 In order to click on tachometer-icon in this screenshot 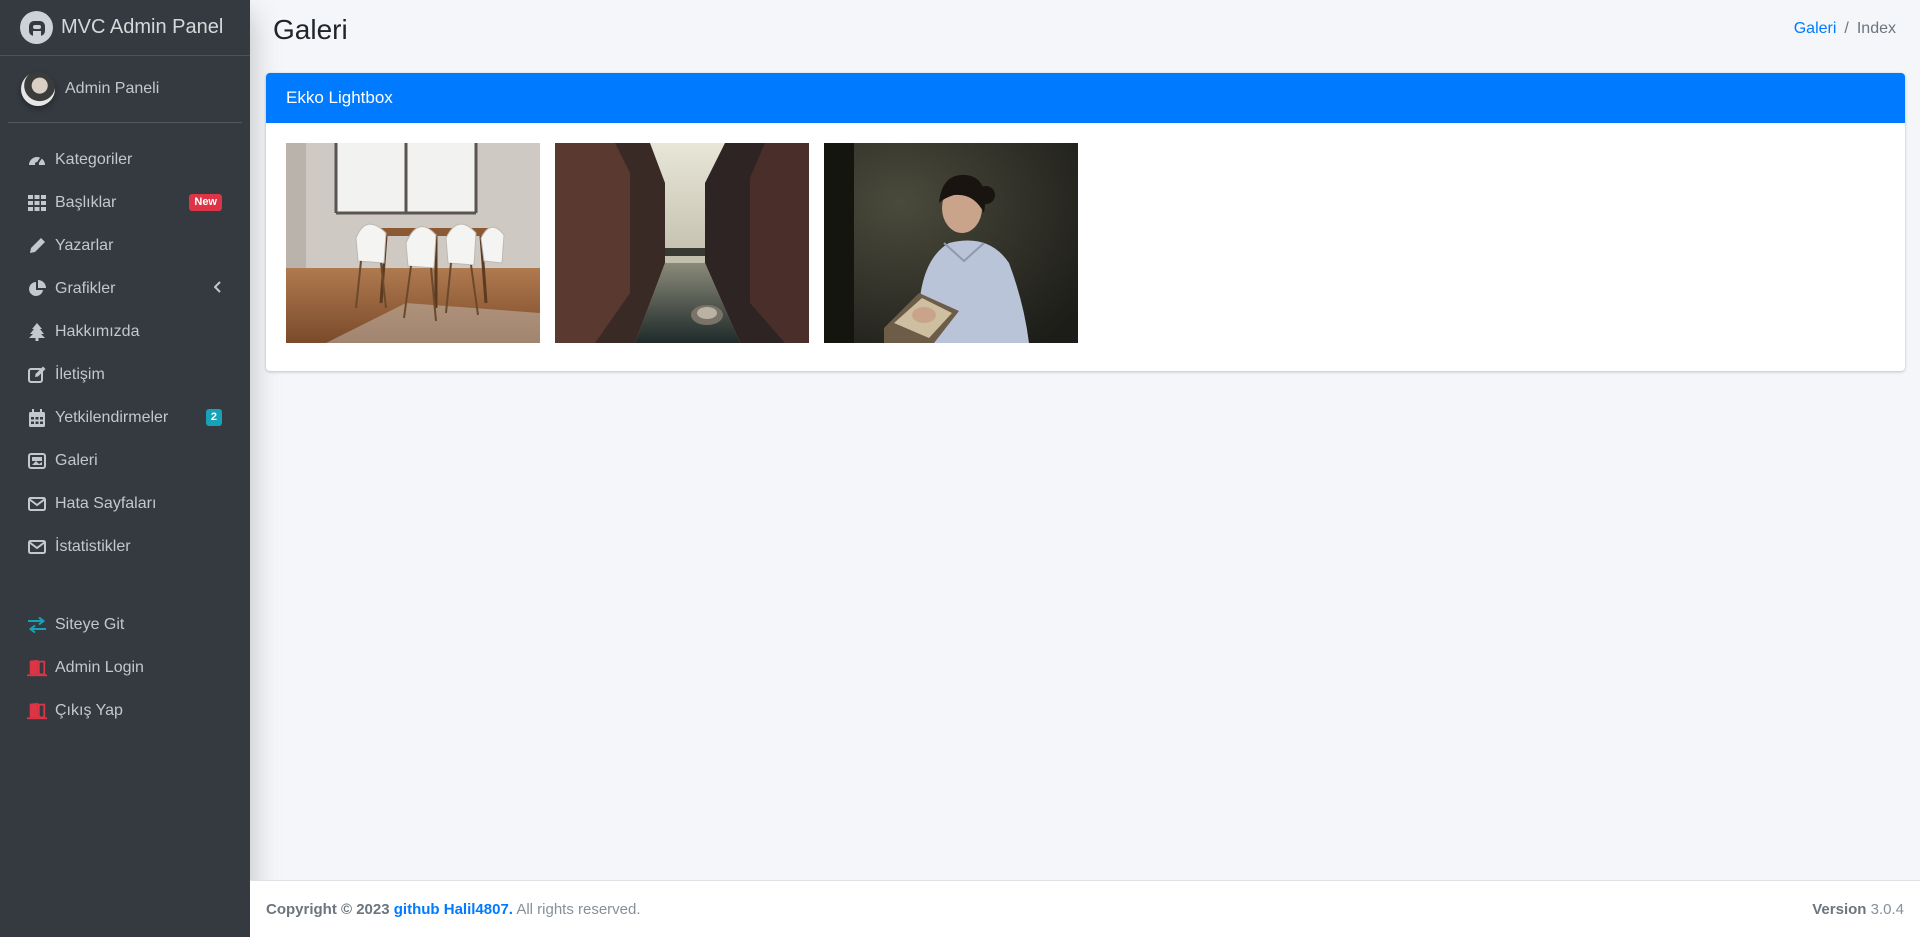, I will do `click(37, 160)`.